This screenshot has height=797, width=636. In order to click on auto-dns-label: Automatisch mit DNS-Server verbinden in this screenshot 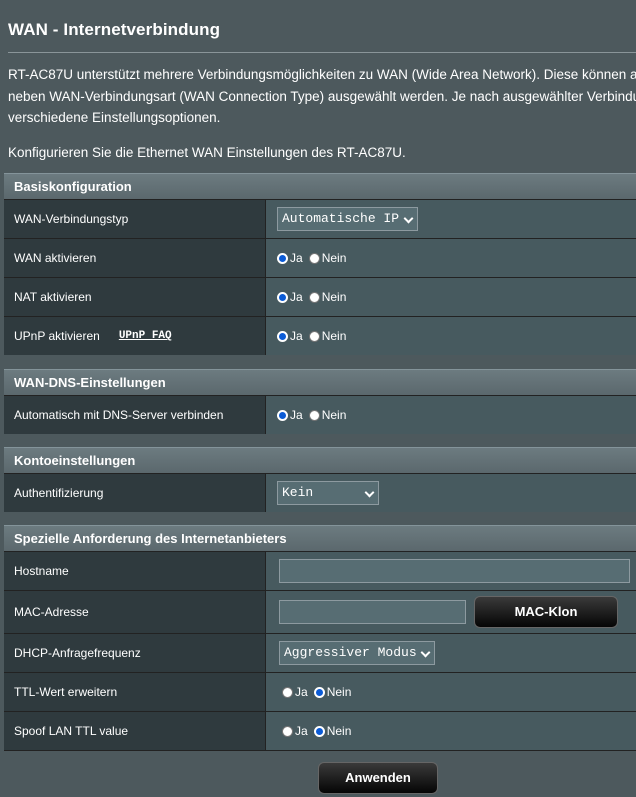, I will do `click(135, 415)`.